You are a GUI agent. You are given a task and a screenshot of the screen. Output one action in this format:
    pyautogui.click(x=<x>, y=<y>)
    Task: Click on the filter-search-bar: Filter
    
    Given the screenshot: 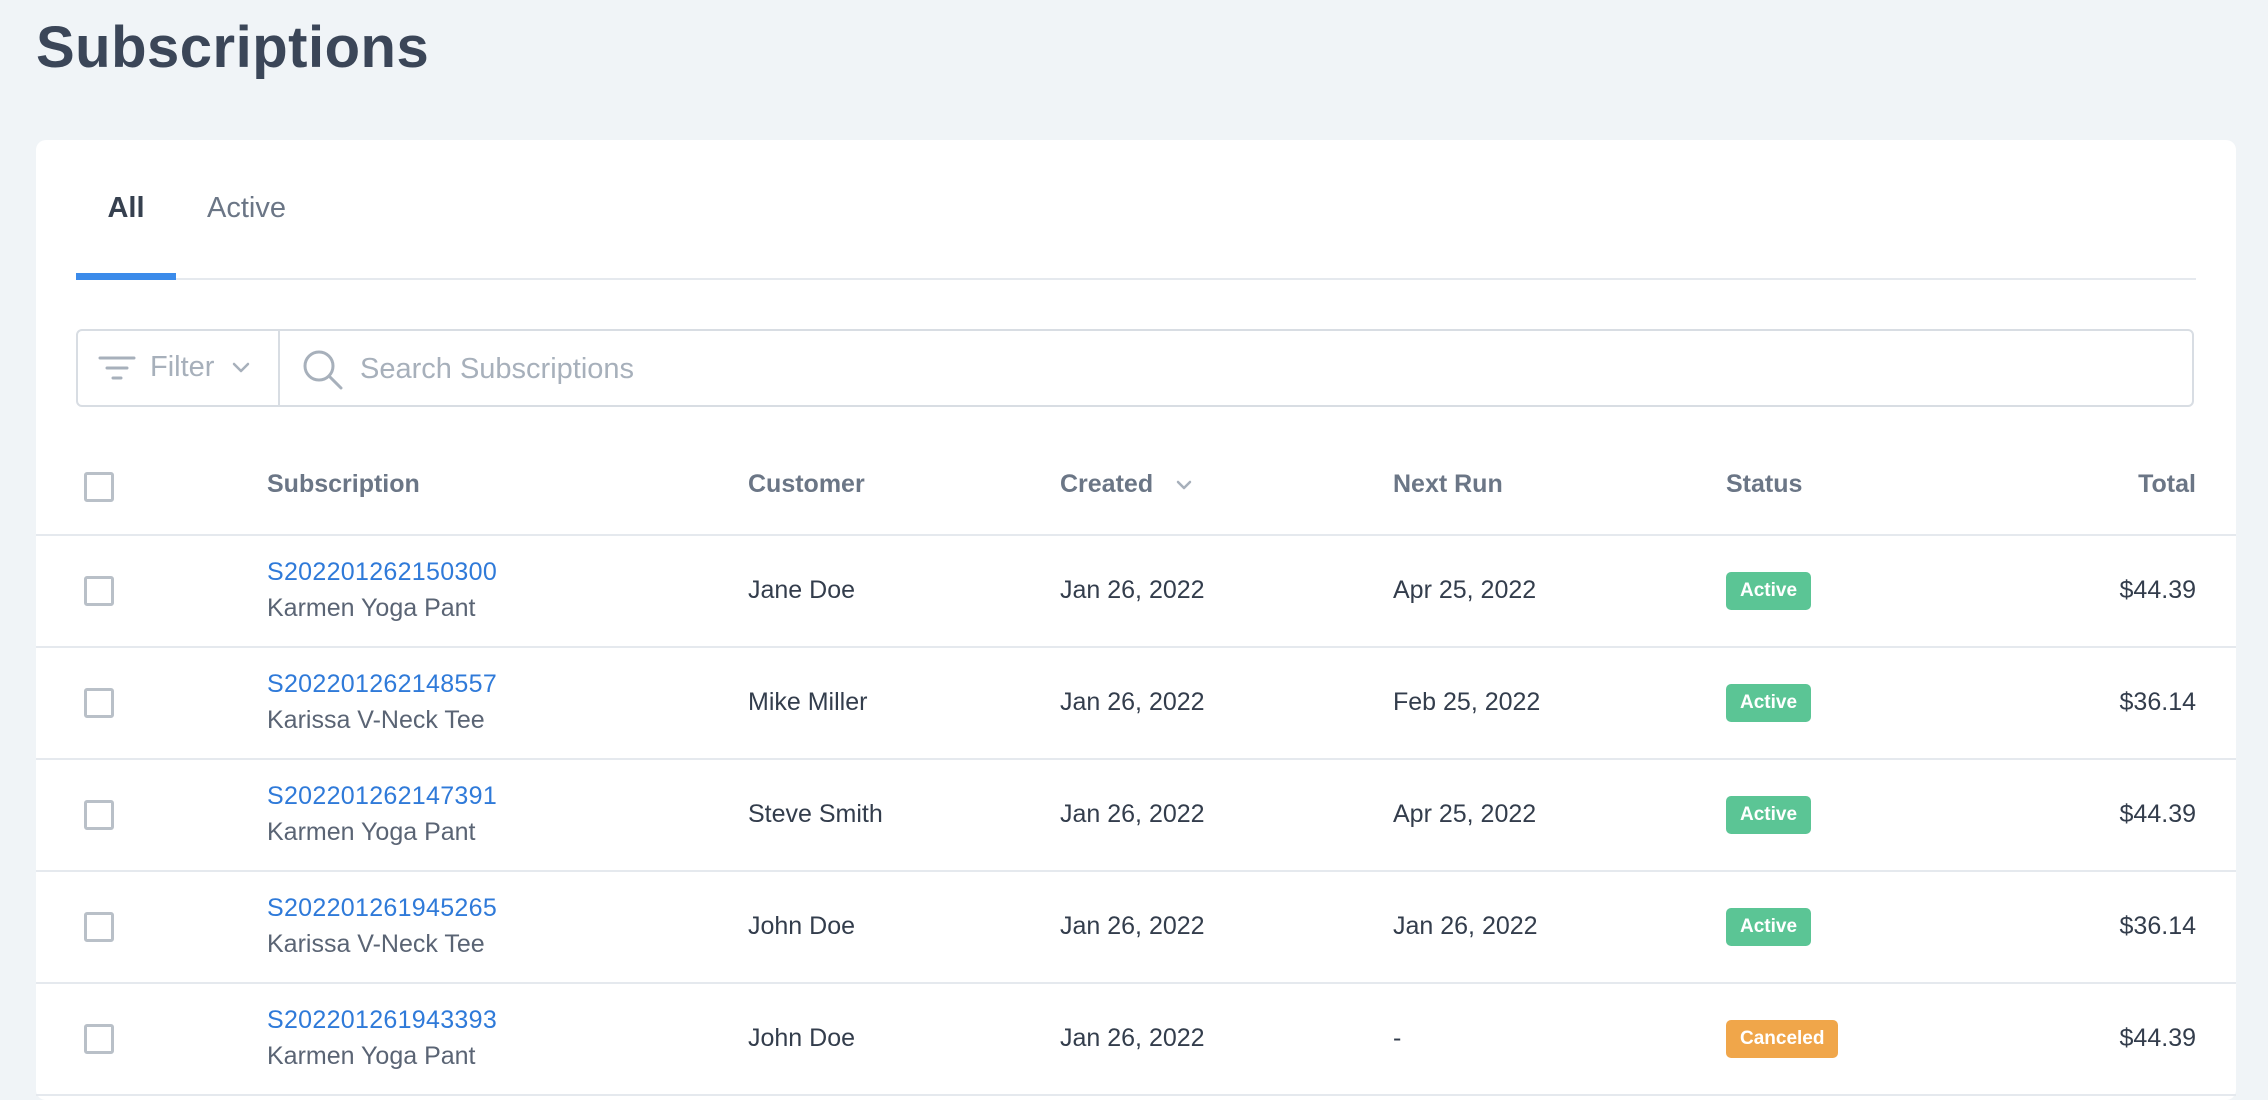 What is the action you would take?
    pyautogui.click(x=1135, y=368)
    